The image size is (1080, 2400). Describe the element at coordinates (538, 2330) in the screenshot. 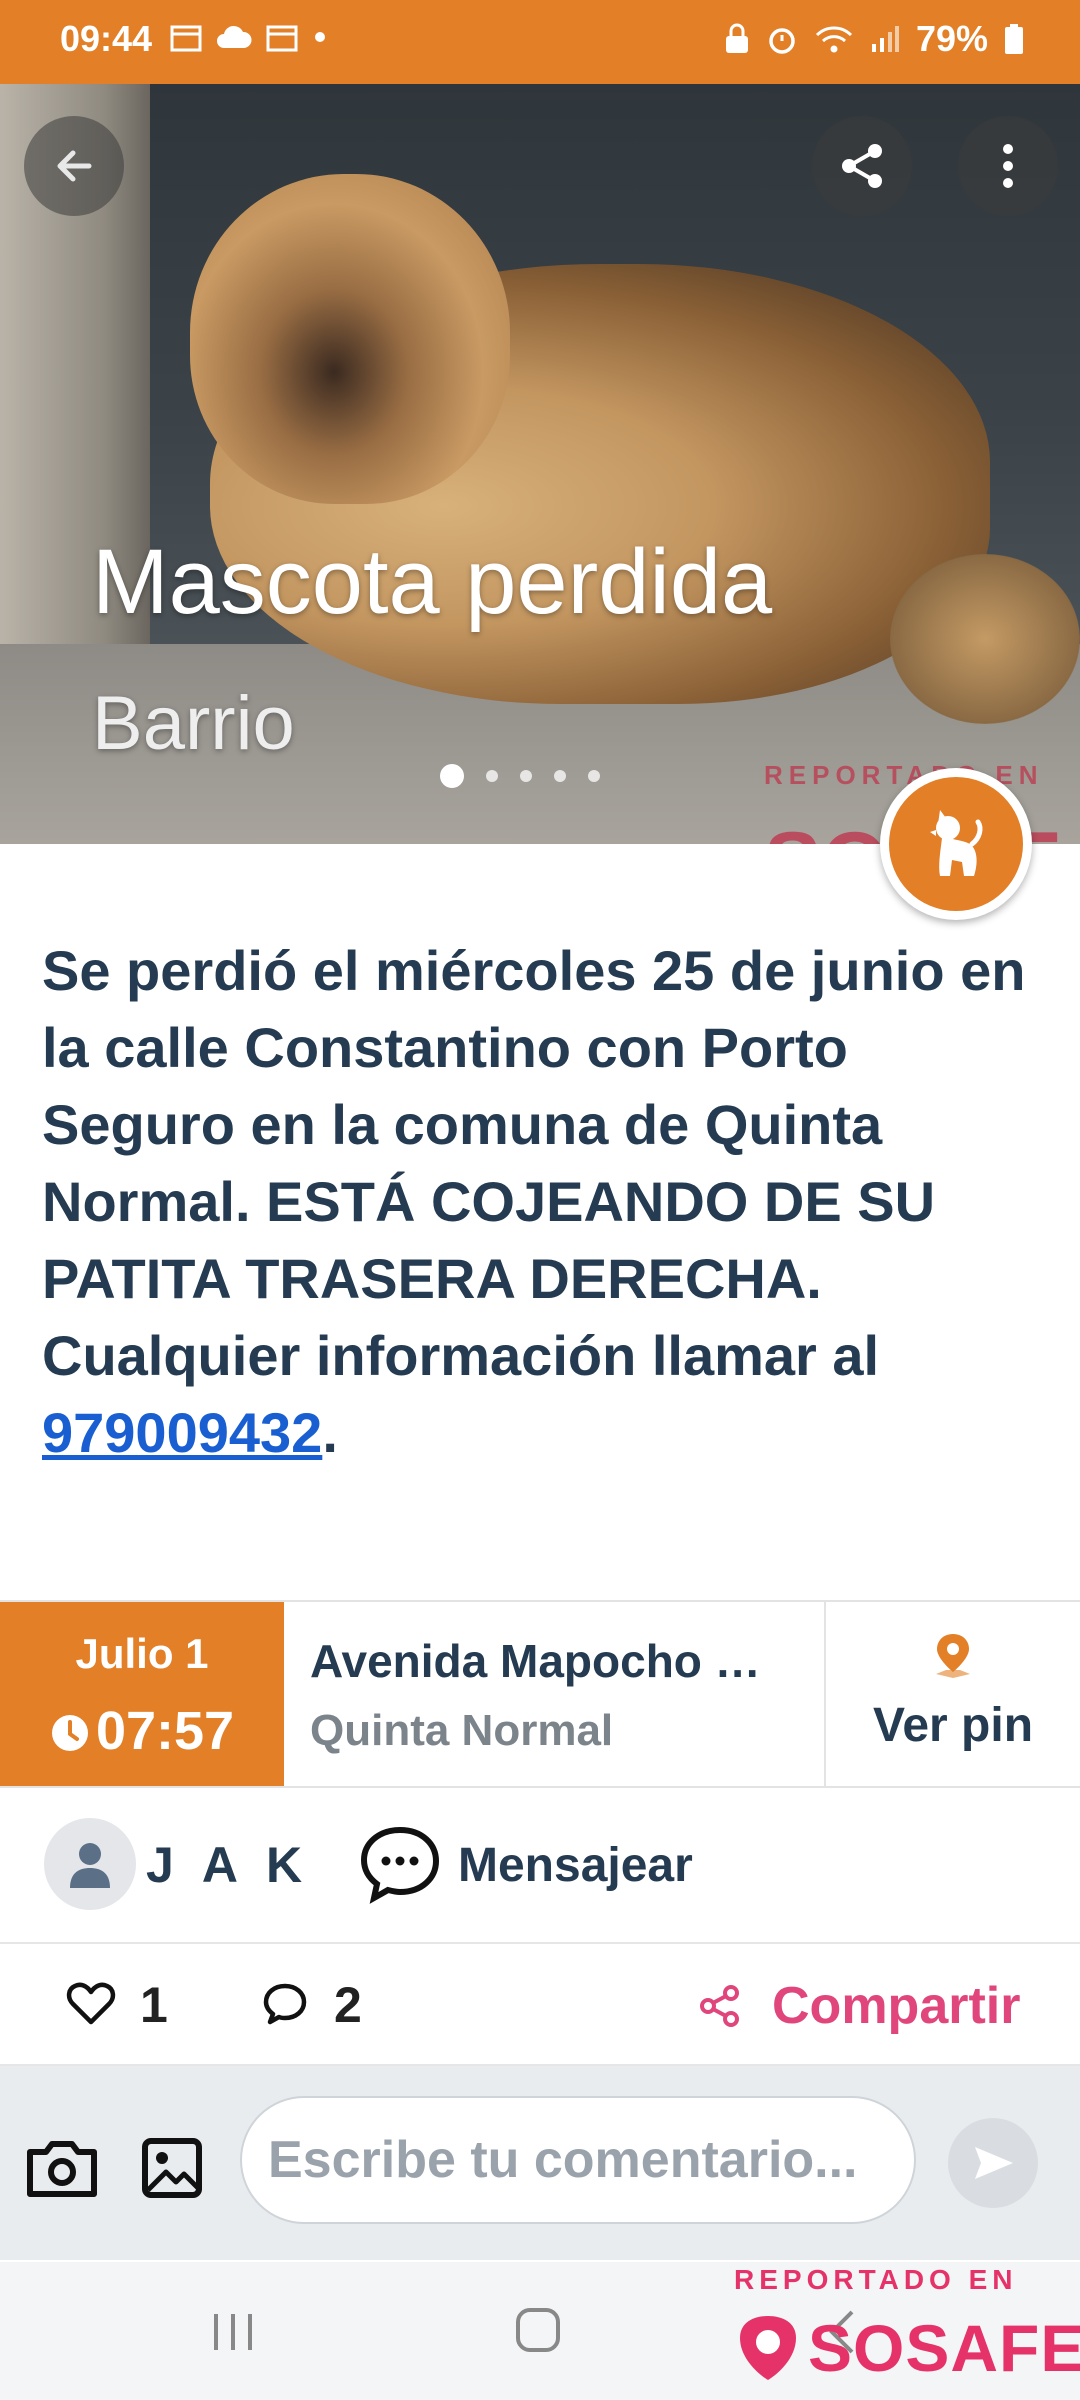

I see `home-icon` at that location.